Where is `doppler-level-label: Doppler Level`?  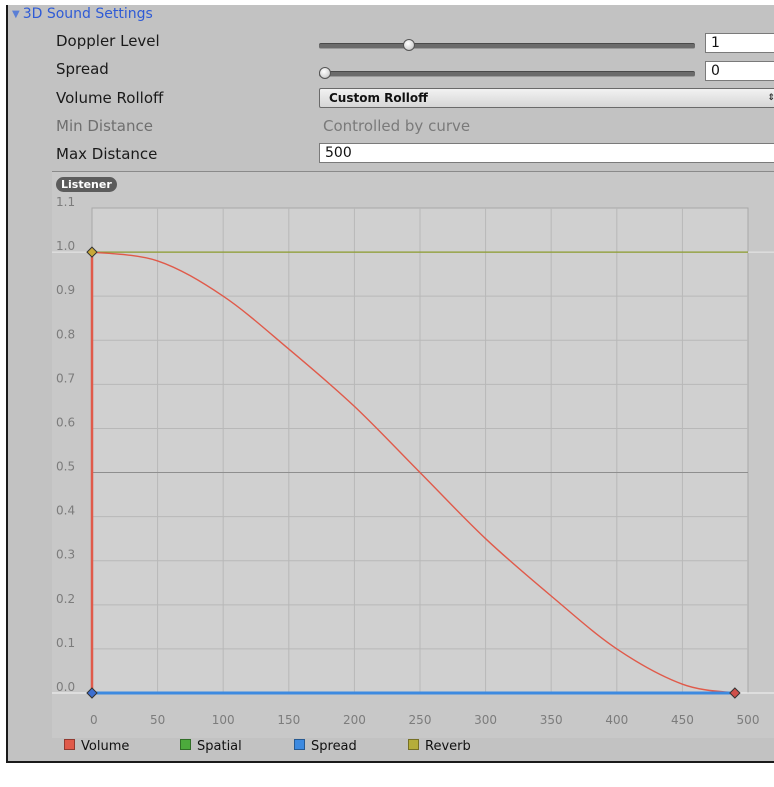
doppler-level-label: Doppler Level is located at coordinates (108, 41).